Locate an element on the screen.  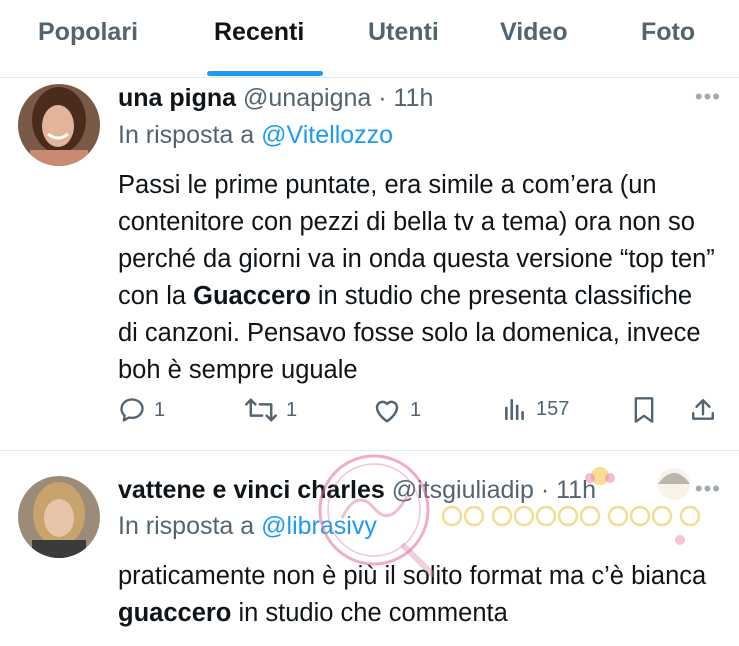
search-tabs: Popolari Recenti Utenti Video Foto is located at coordinates (369, 39).